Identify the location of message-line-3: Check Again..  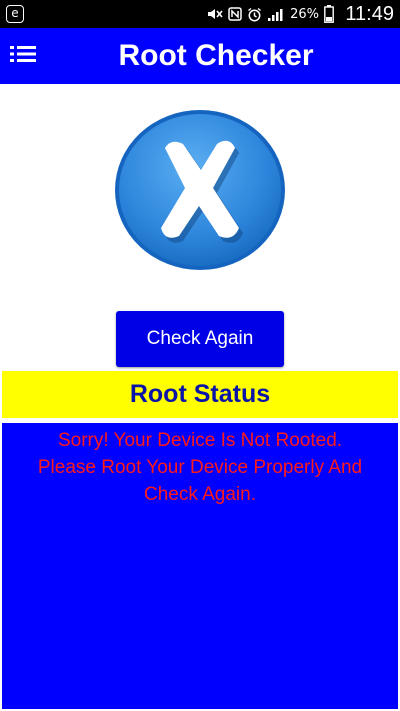
(200, 494).